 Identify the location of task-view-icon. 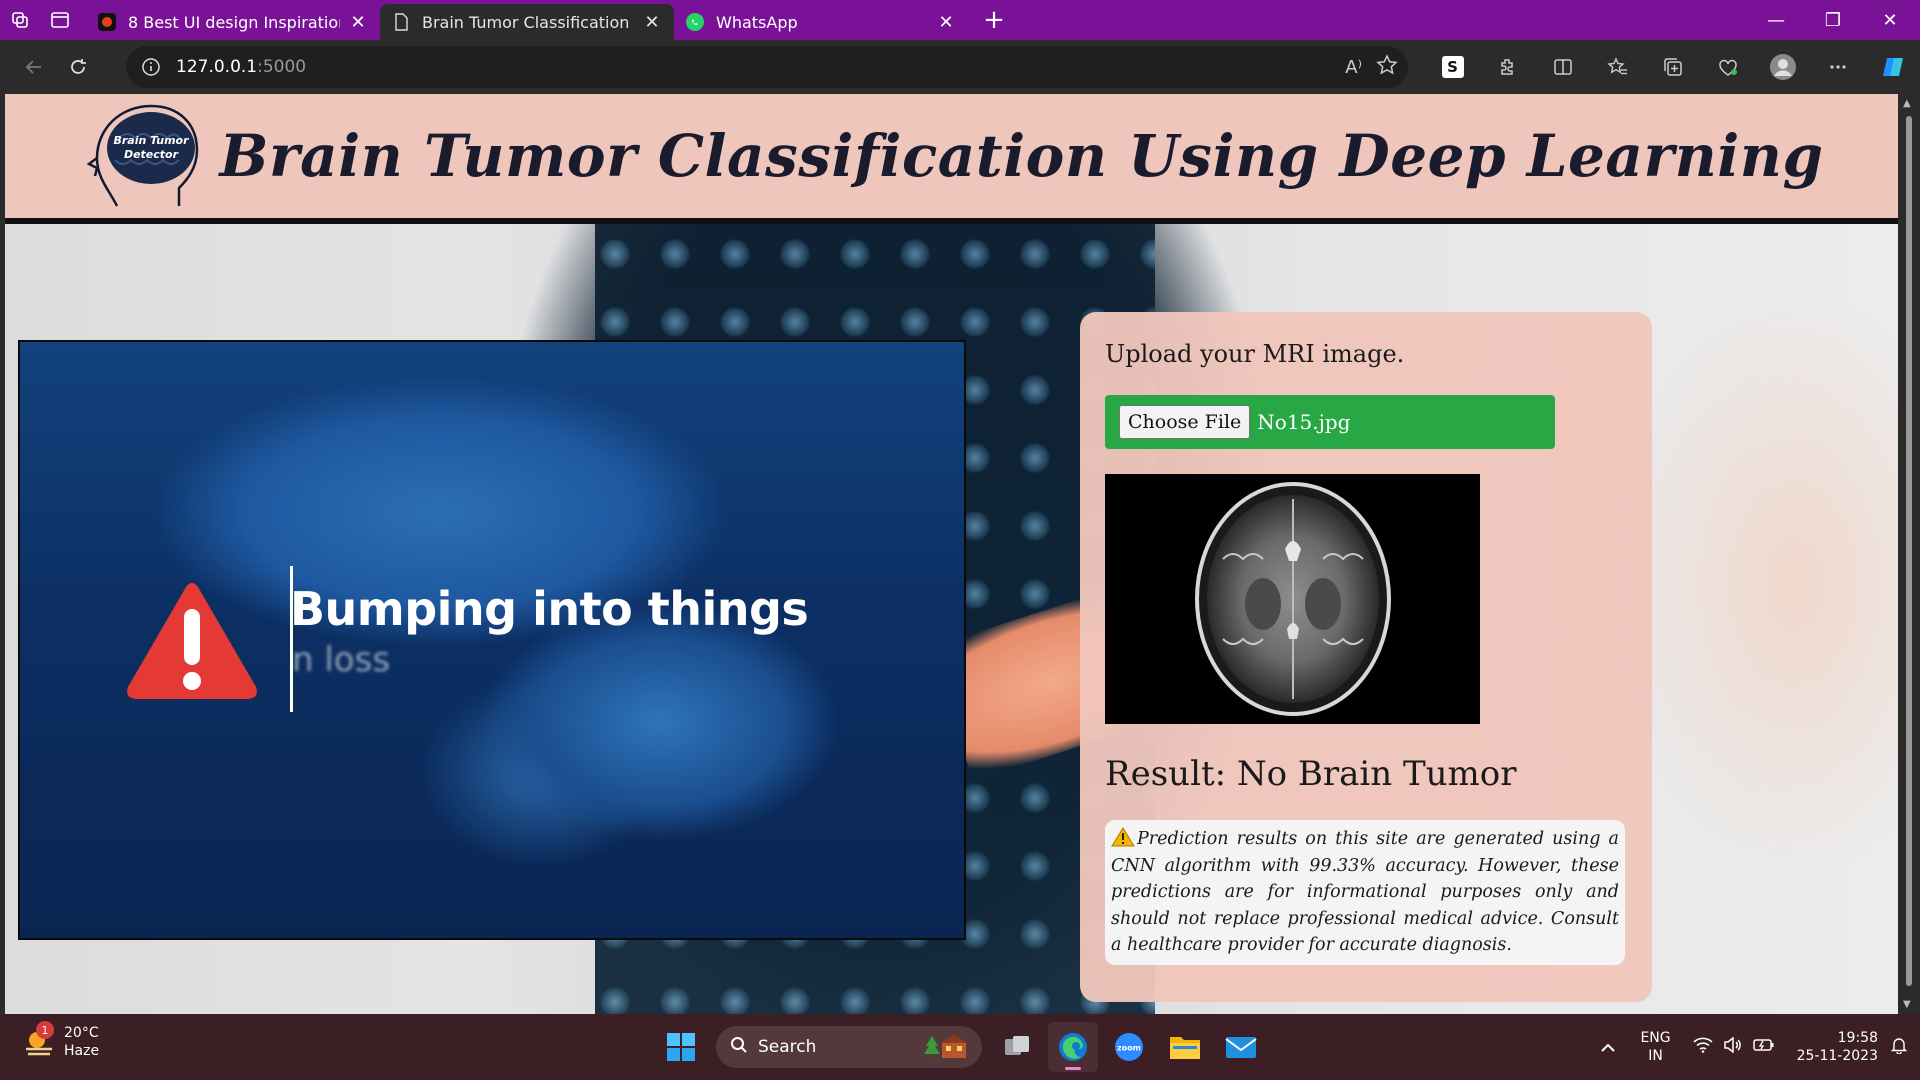
(1017, 1047).